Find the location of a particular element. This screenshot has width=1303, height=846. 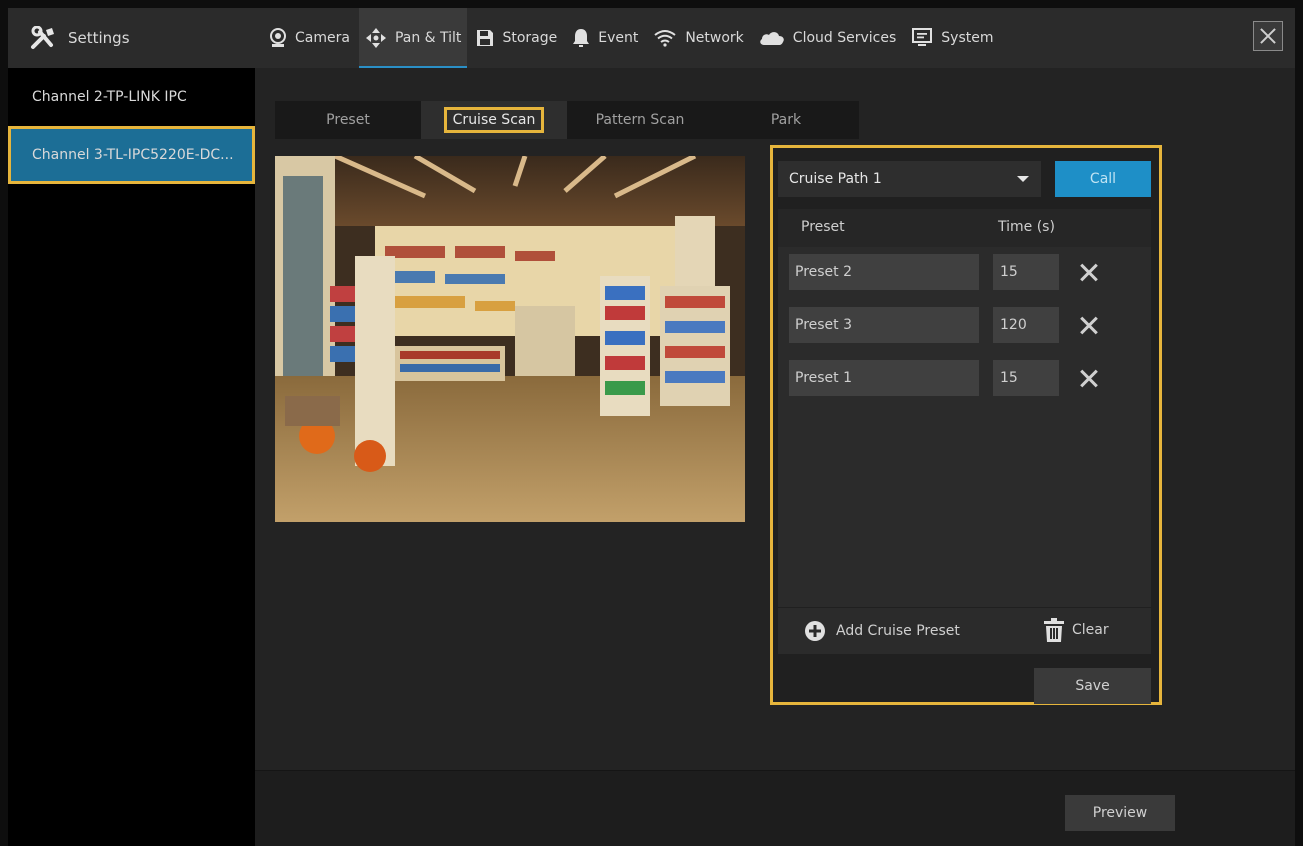

preset-field: Preset 3 is located at coordinates (884, 325).